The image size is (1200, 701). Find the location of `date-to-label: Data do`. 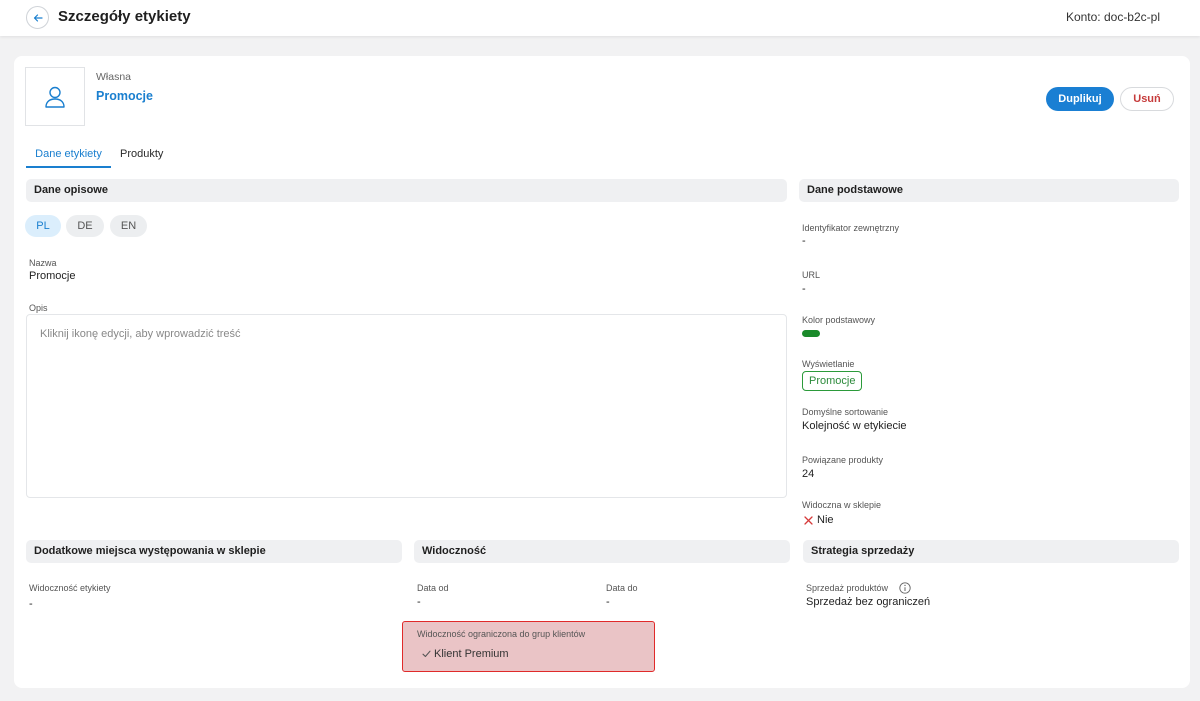

date-to-label: Data do is located at coordinates (622, 588).